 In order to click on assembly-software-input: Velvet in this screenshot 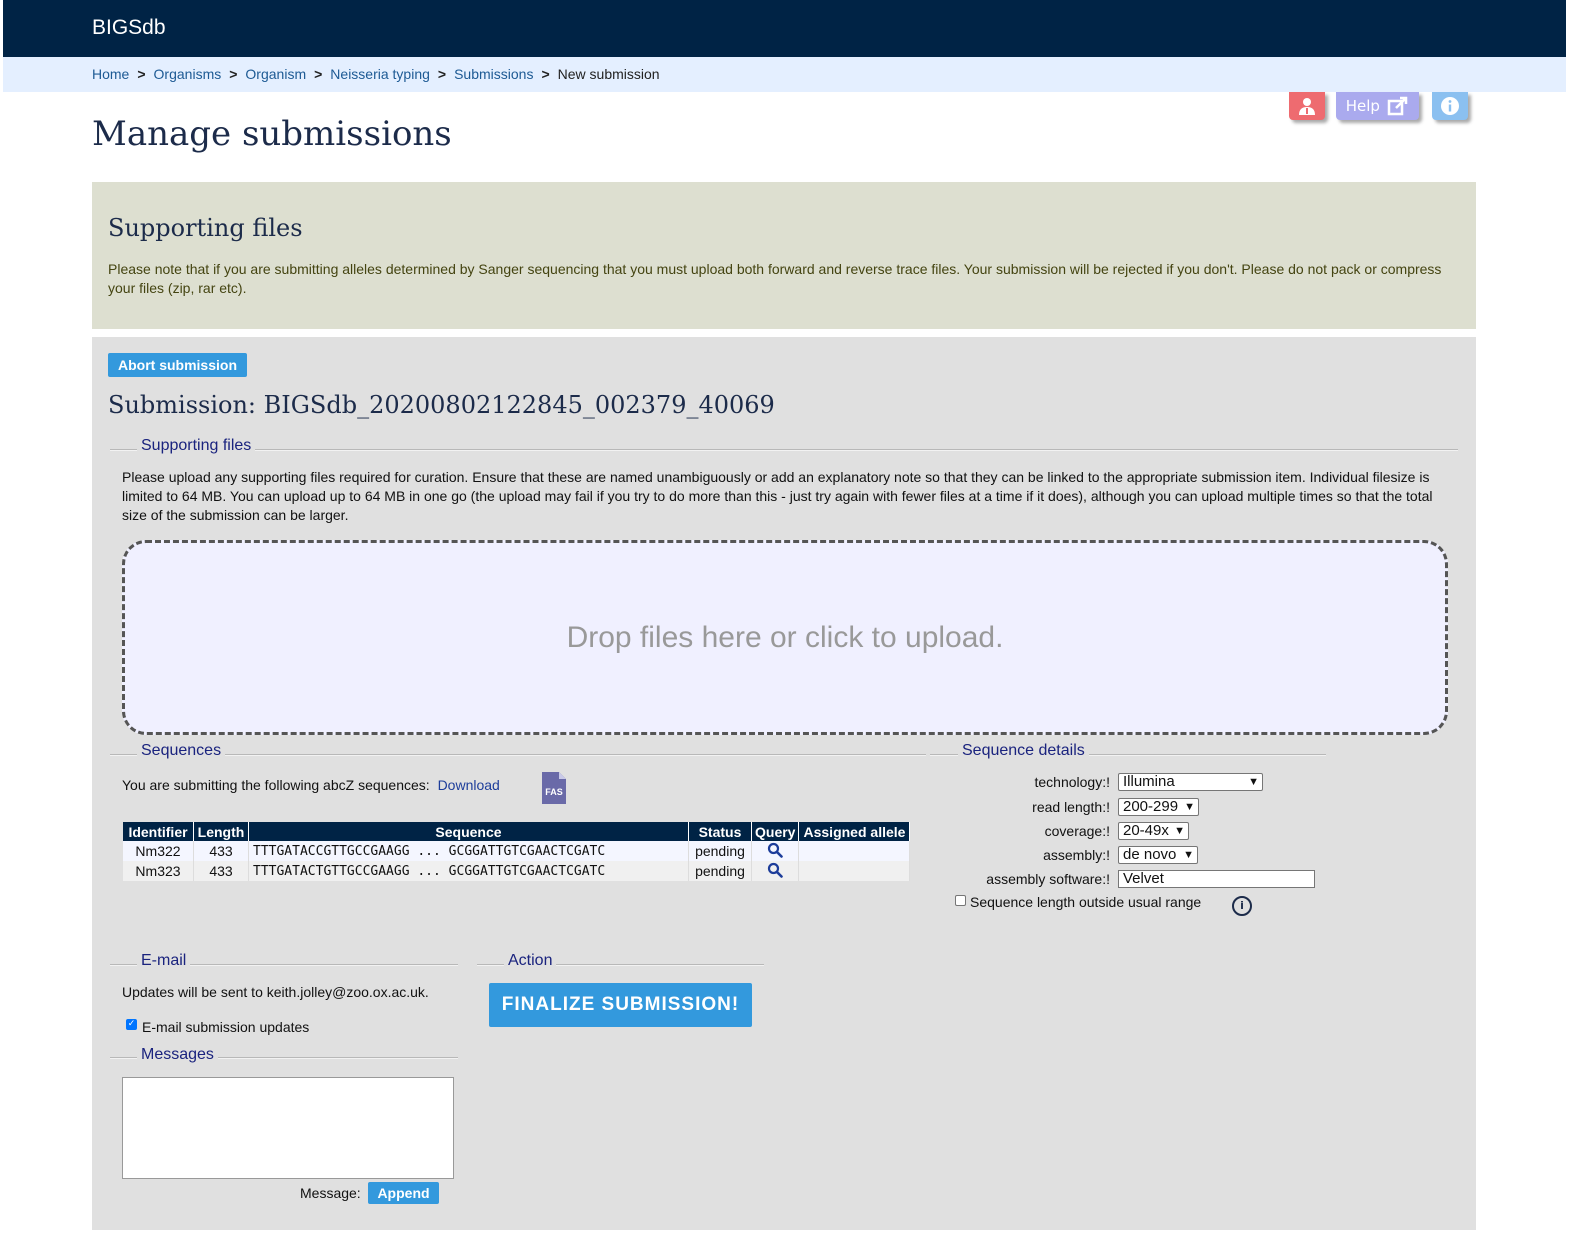, I will do `click(1216, 879)`.